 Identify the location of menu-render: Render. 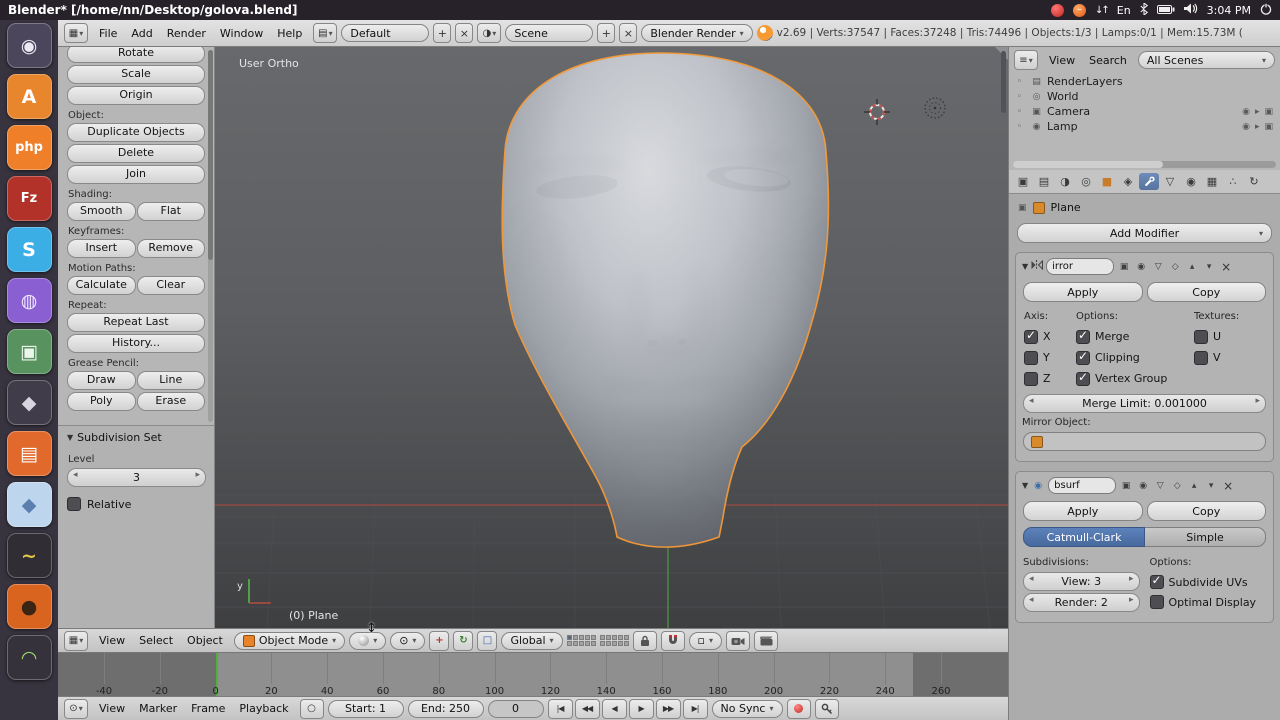
(186, 33).